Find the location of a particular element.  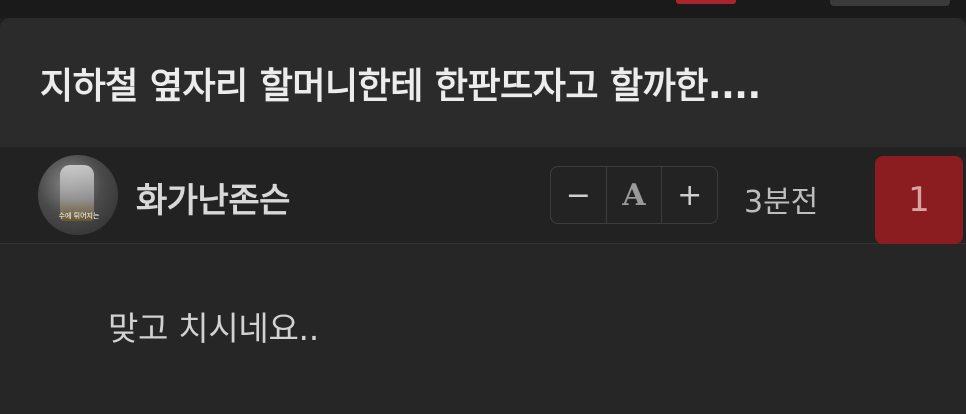

post-body-text: 맞고 치시네요.. is located at coordinates (213, 328).